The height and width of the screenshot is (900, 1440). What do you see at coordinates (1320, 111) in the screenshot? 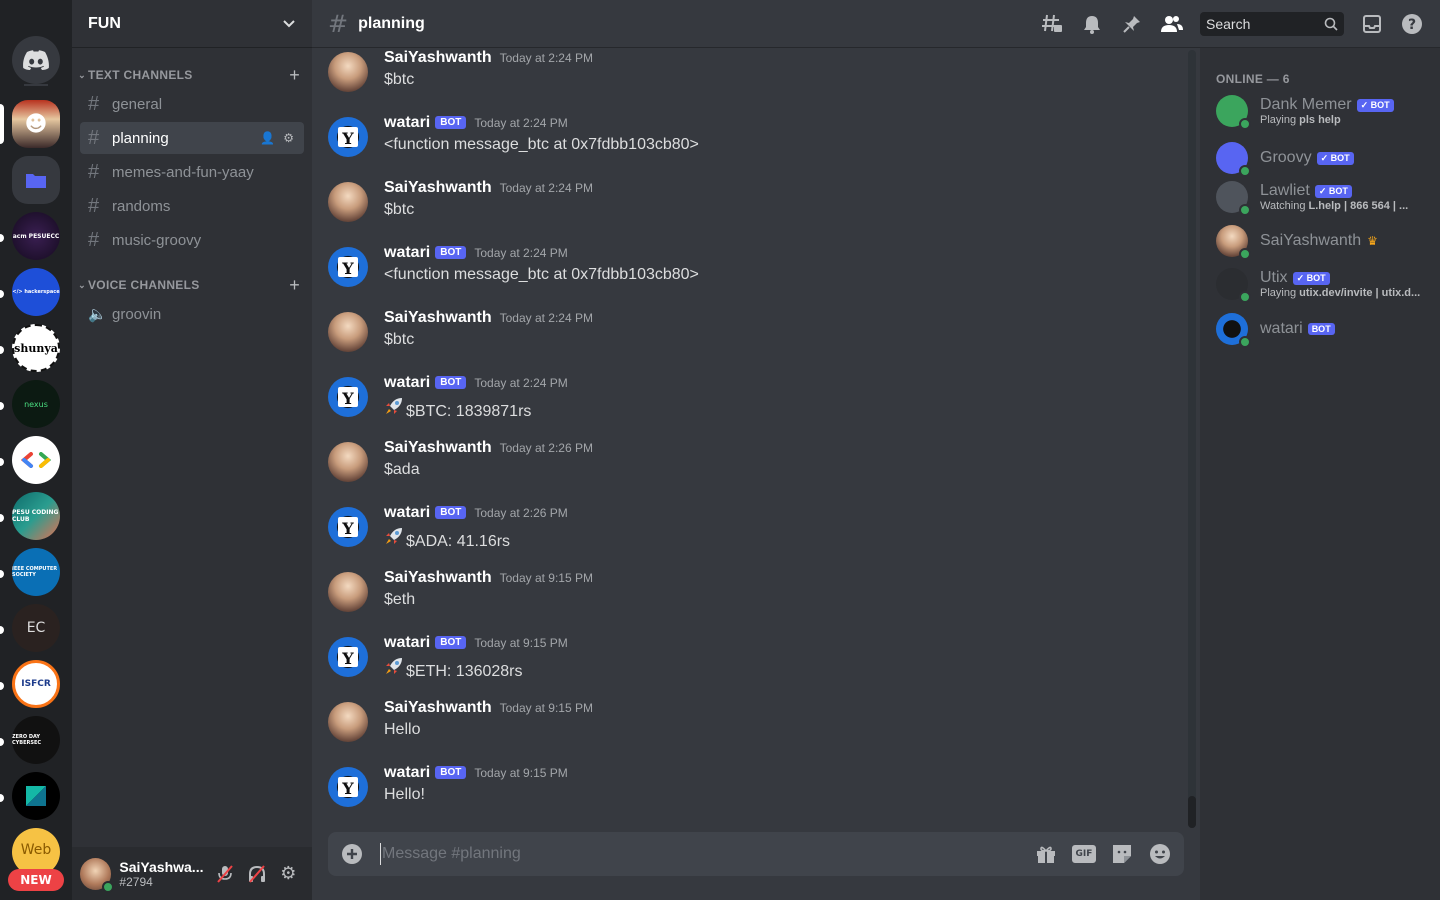
I see `member-item: Dank Memer ✓ BOT Playing pls help` at bounding box center [1320, 111].